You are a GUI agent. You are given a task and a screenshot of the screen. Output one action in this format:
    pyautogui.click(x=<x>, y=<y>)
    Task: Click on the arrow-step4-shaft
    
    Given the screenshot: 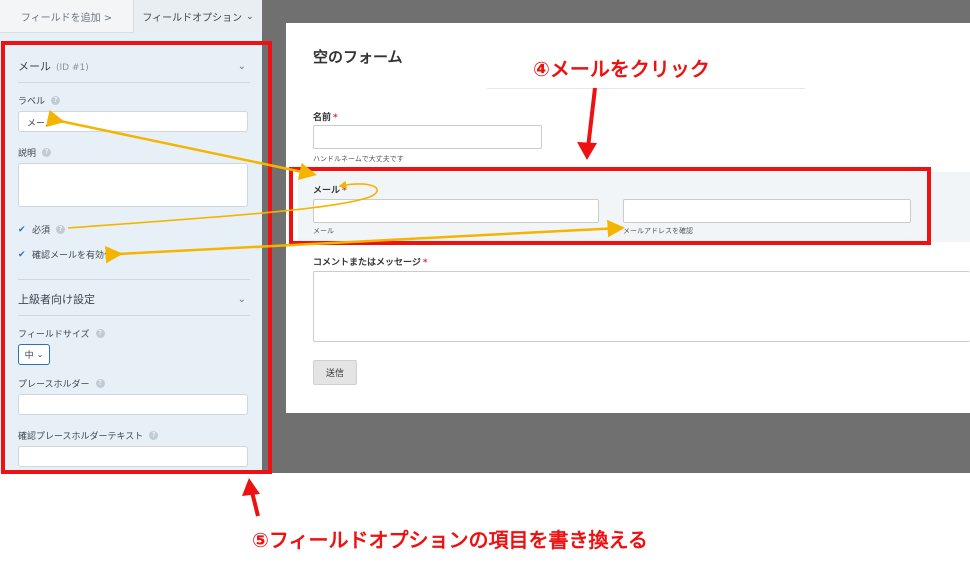 What is the action you would take?
    pyautogui.click(x=591, y=118)
    